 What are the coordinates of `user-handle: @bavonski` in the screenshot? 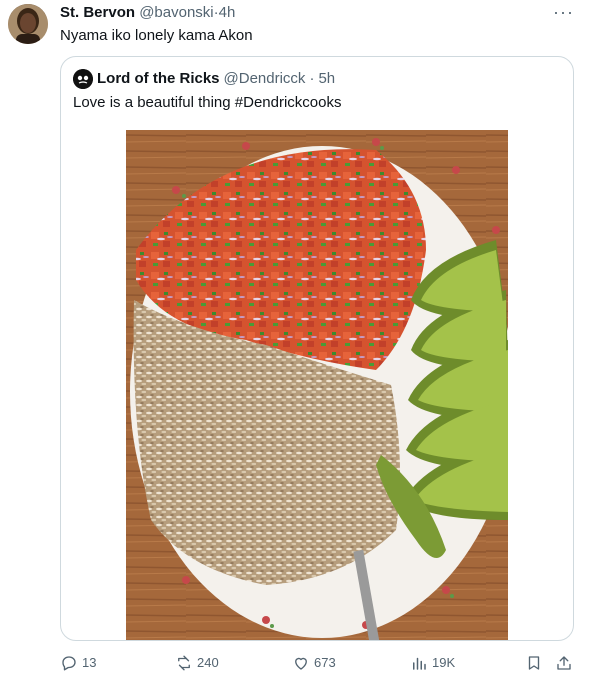 It's located at (176, 12).